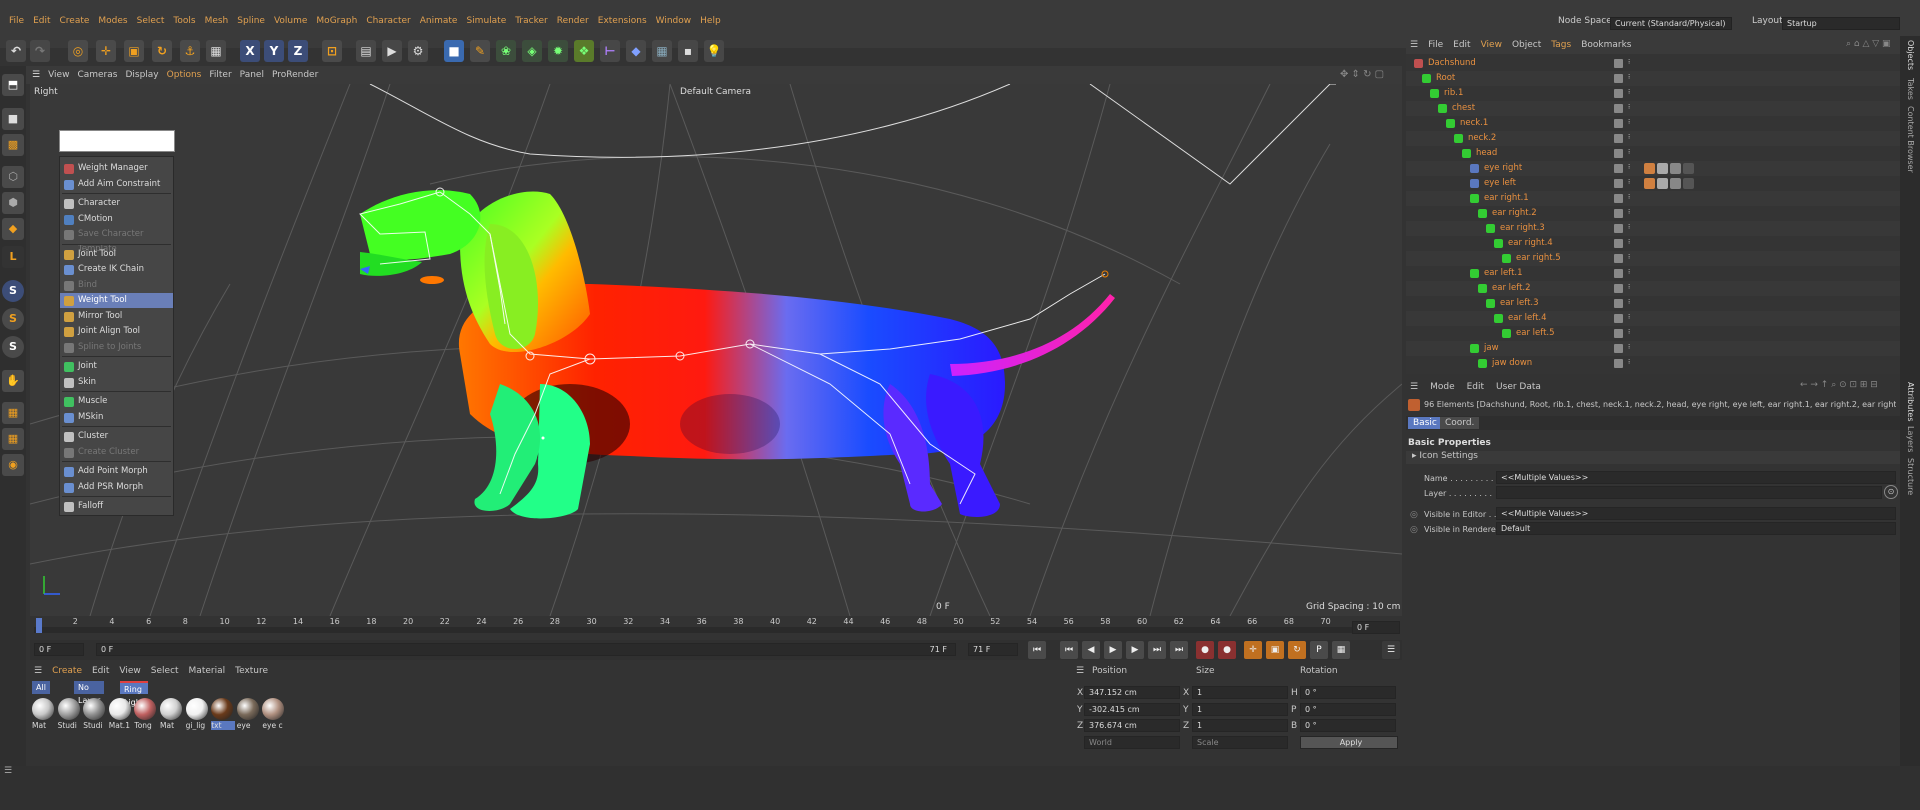 The width and height of the screenshot is (1920, 810). What do you see at coordinates (1227, 650) in the screenshot?
I see `autokey-icon: ●` at bounding box center [1227, 650].